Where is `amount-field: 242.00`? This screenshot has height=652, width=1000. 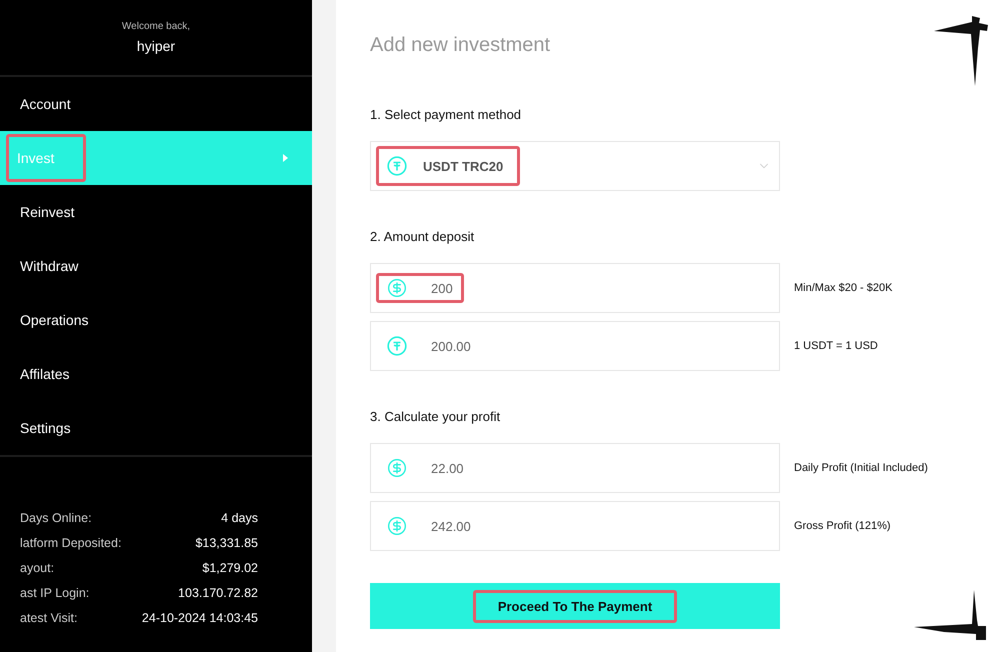
amount-field: 242.00 is located at coordinates (575, 526).